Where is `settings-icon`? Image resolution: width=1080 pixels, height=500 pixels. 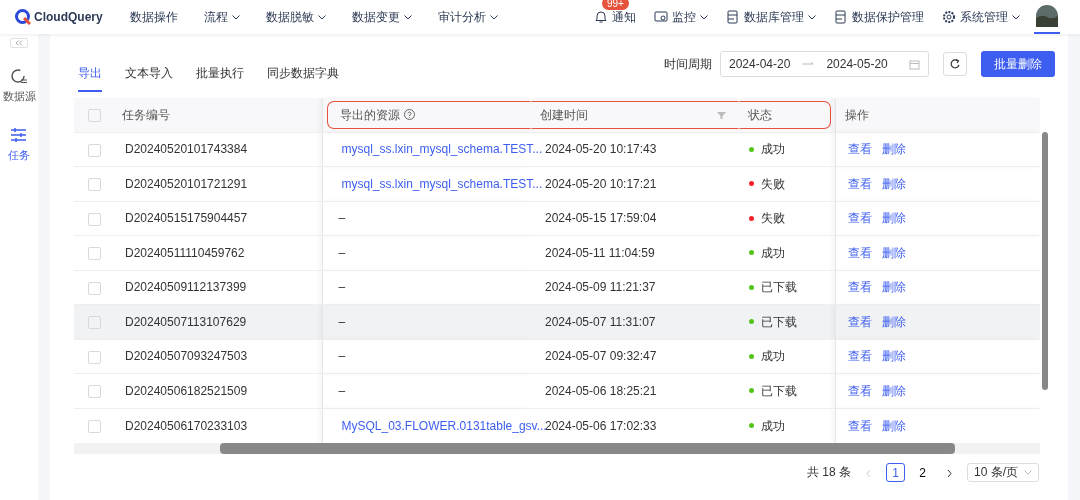
settings-icon is located at coordinates (949, 17).